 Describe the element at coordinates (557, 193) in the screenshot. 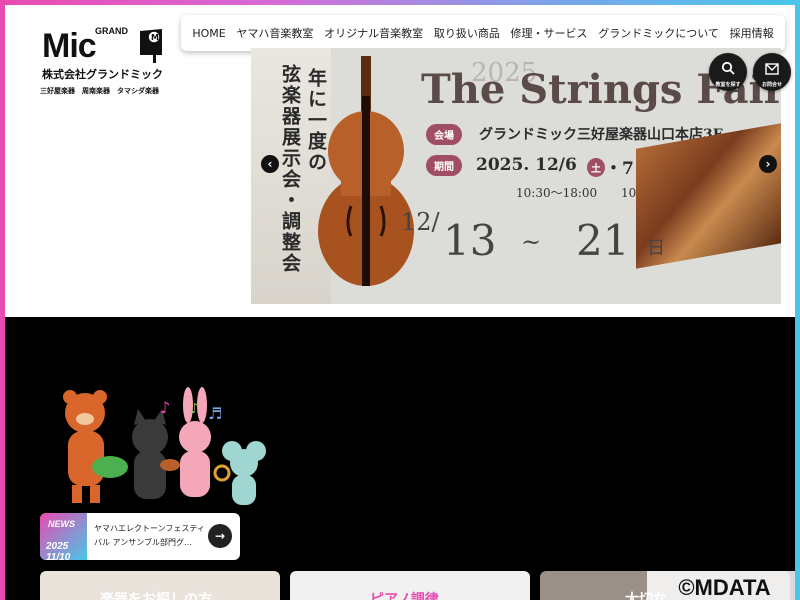

I see `time-day1: 10:30～18:00` at that location.